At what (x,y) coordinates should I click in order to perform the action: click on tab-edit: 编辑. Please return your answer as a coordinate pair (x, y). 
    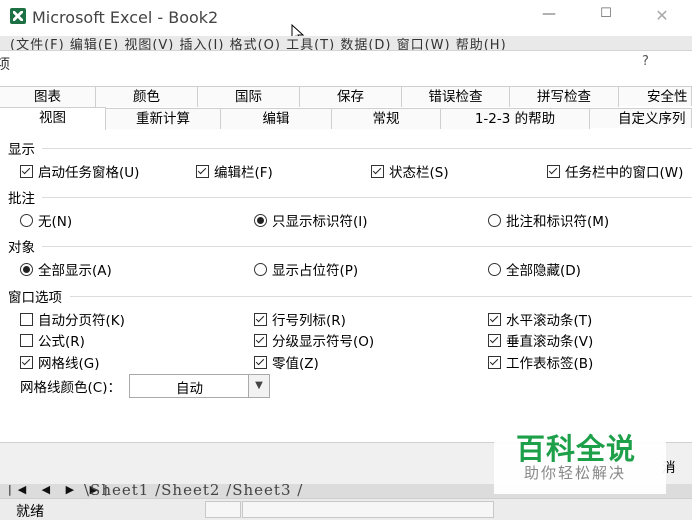
    Looking at the image, I should click on (276, 118).